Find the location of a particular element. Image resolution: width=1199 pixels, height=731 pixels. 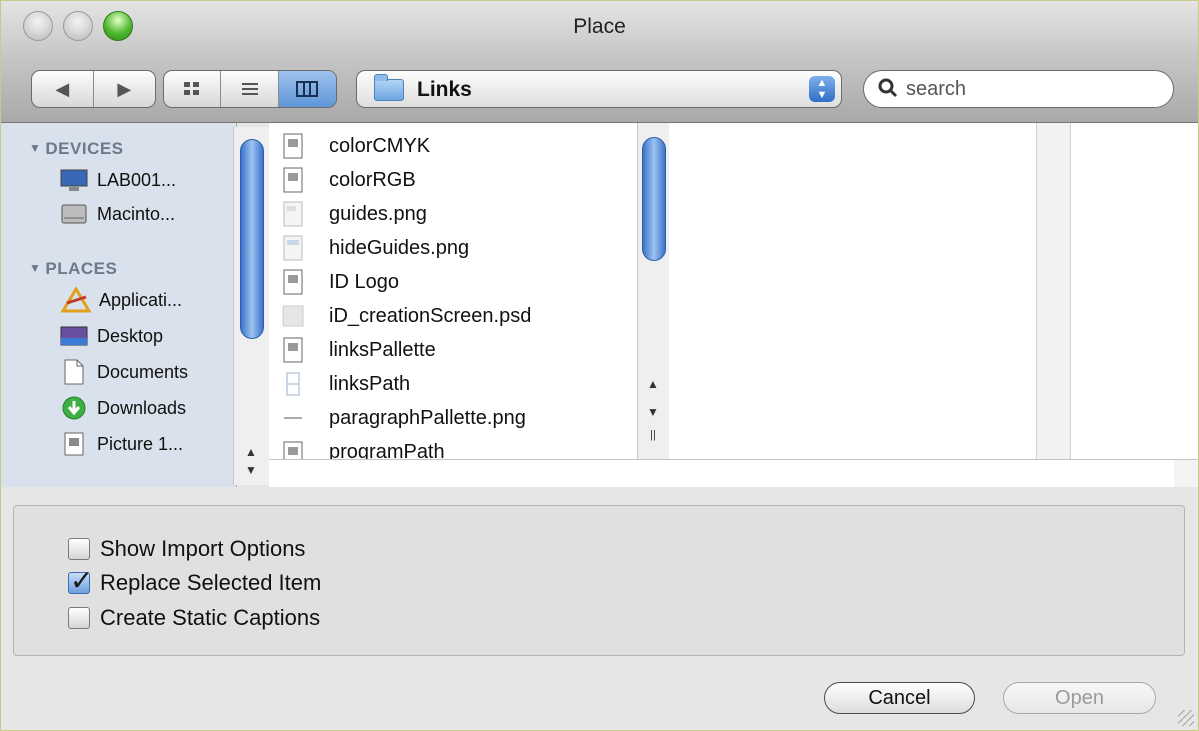

forward-arrow-icon: ▶ is located at coordinates (124, 88).